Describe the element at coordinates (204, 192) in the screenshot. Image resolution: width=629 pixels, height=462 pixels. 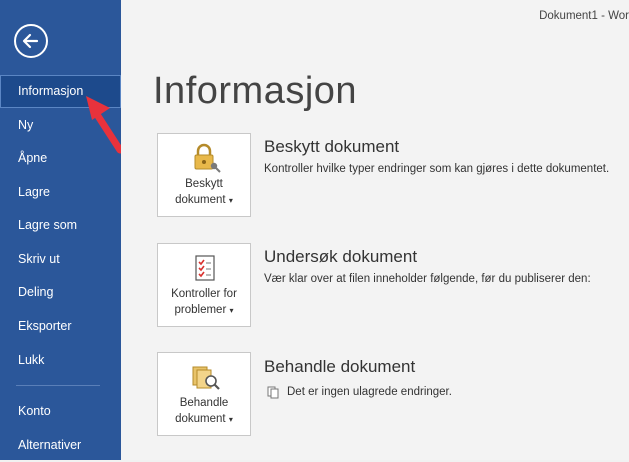
I see `protect-document-label: Beskytt dokument ▾` at that location.